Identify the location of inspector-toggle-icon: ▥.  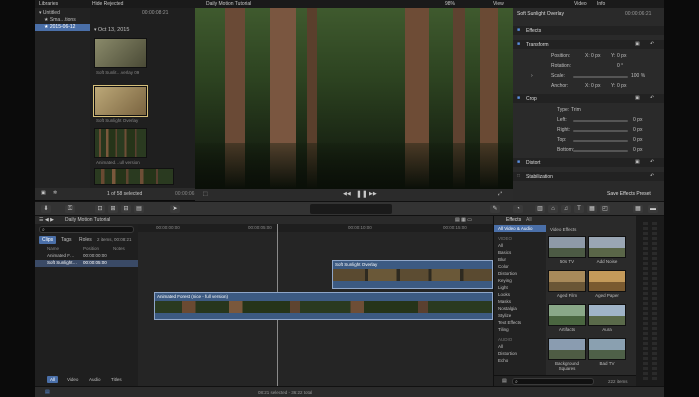
(540, 209).